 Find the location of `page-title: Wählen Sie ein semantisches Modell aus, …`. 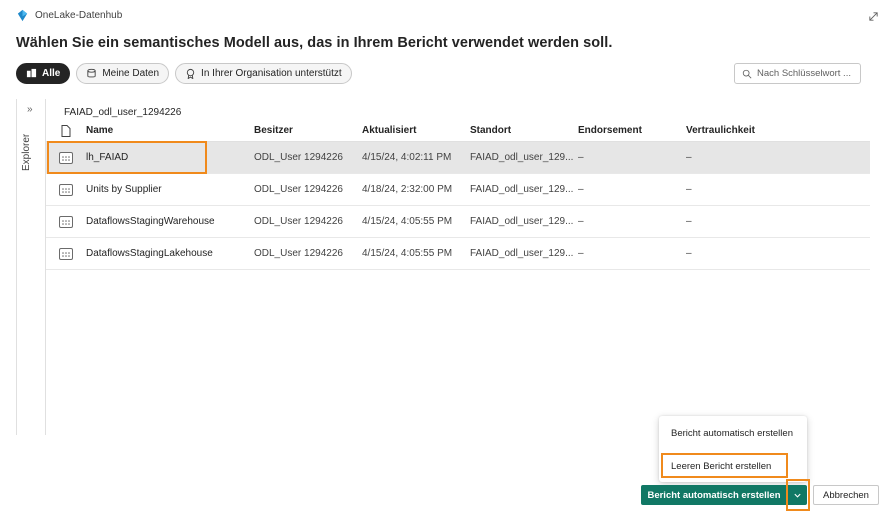

page-title: Wählen Sie ein semantisches Modell aus, … is located at coordinates (314, 43).